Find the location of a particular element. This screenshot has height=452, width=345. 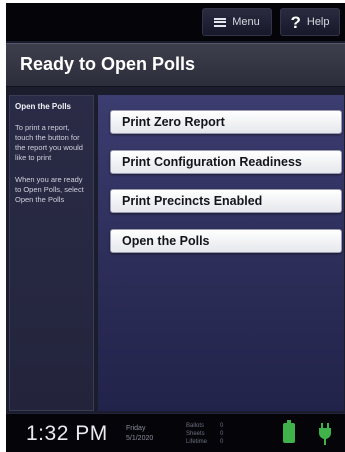

counter-row: Ballots 0 is located at coordinates (207, 426).